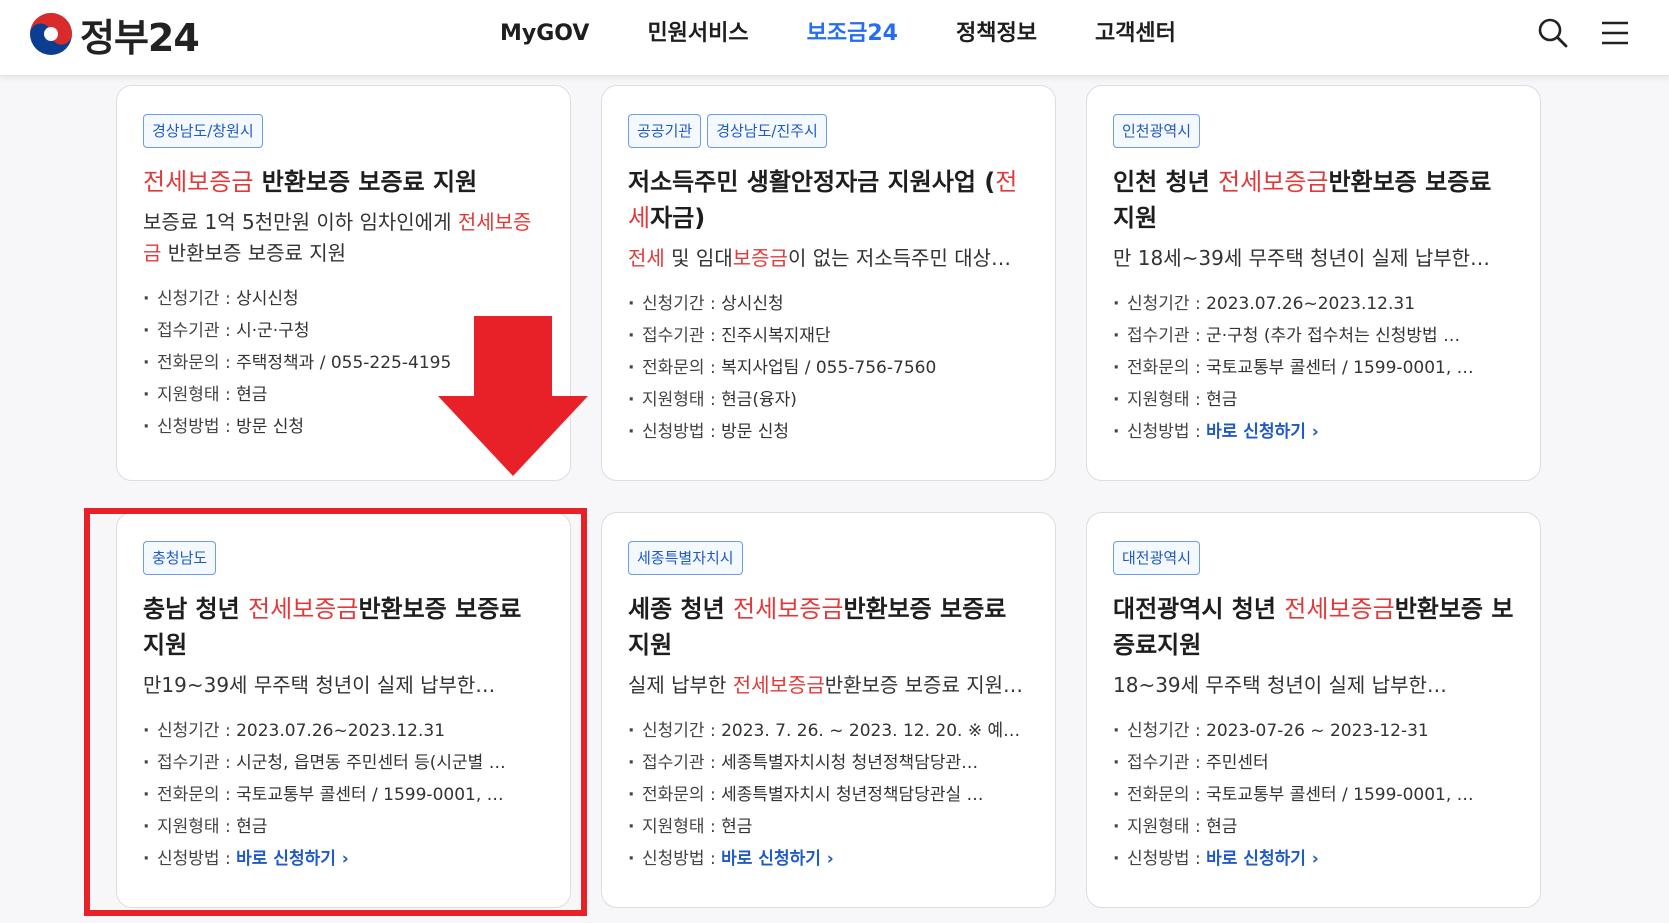 This screenshot has width=1669, height=923. Describe the element at coordinates (273, 331) in the screenshot. I see `info-value: 시·군·구청` at that location.